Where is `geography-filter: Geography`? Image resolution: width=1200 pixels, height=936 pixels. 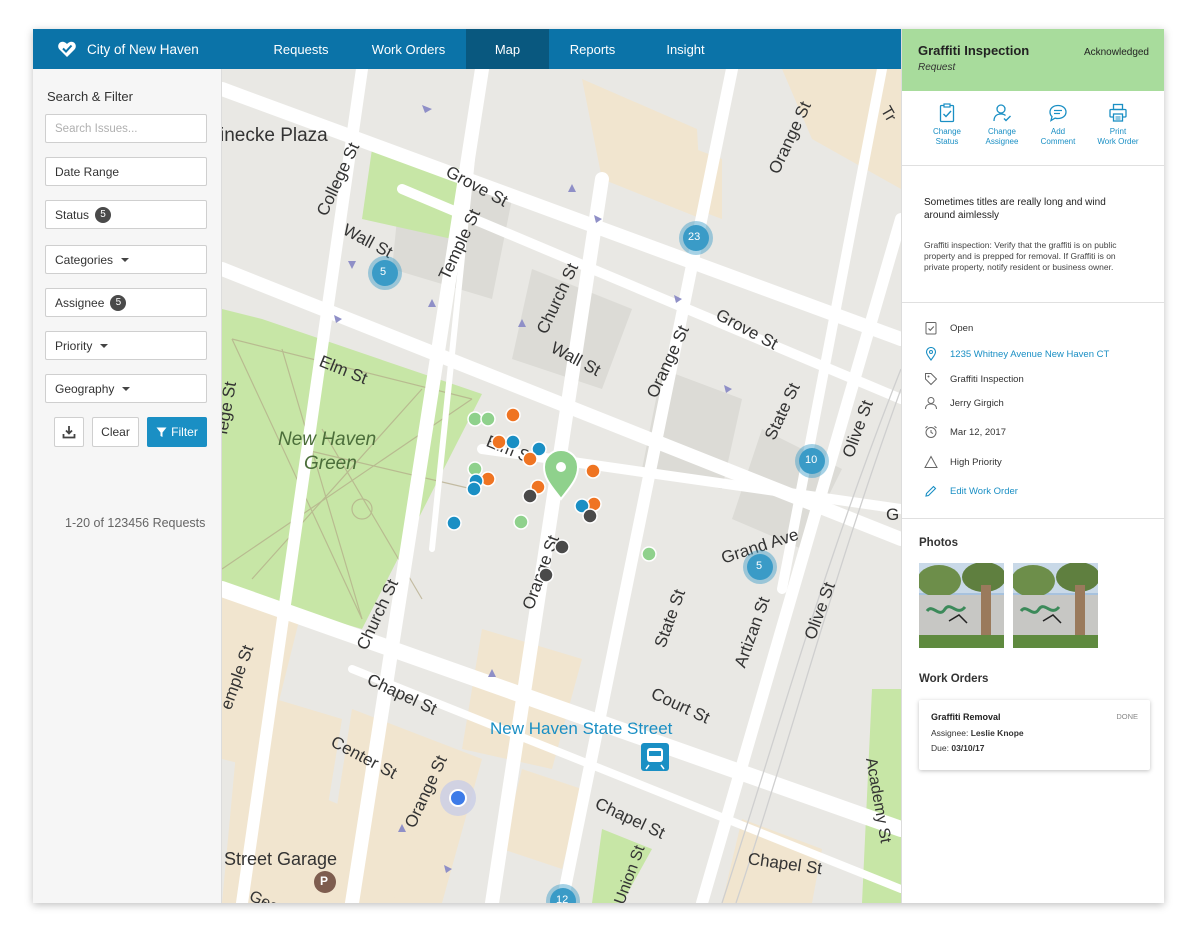 geography-filter: Geography is located at coordinates (126, 388).